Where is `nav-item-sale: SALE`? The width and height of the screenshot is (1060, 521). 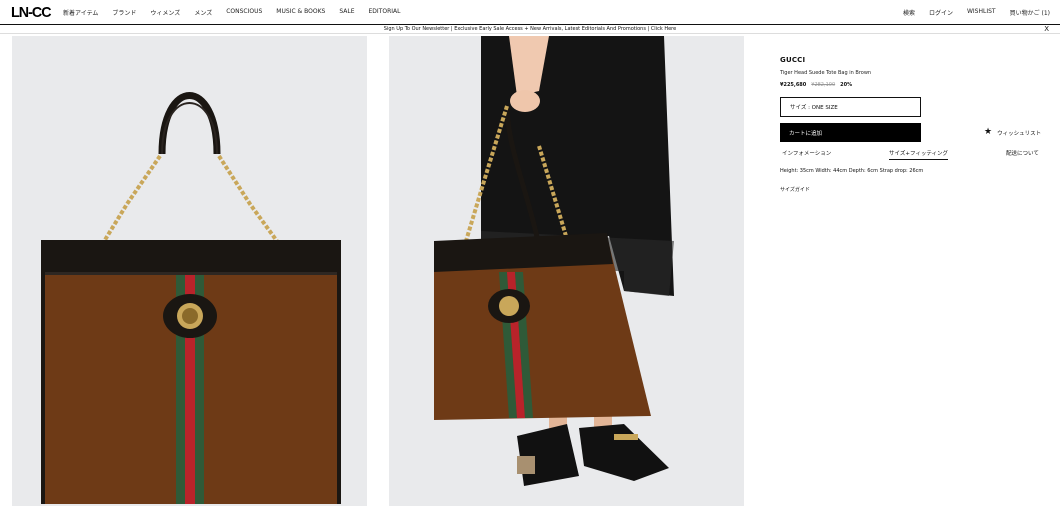
nav-item-sale: SALE is located at coordinates (346, 12).